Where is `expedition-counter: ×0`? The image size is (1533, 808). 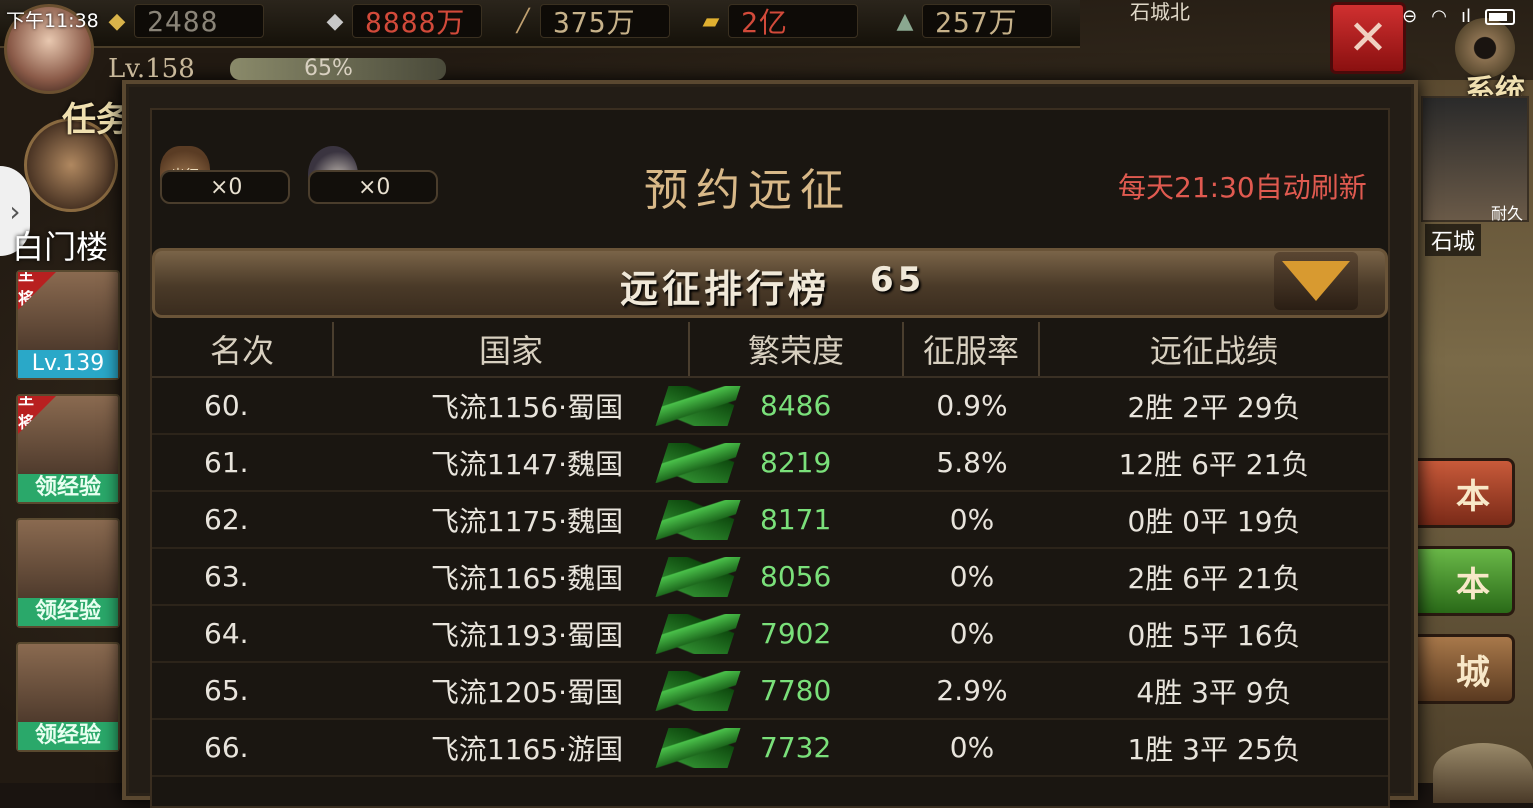
expedition-counter: ×0 is located at coordinates (225, 187).